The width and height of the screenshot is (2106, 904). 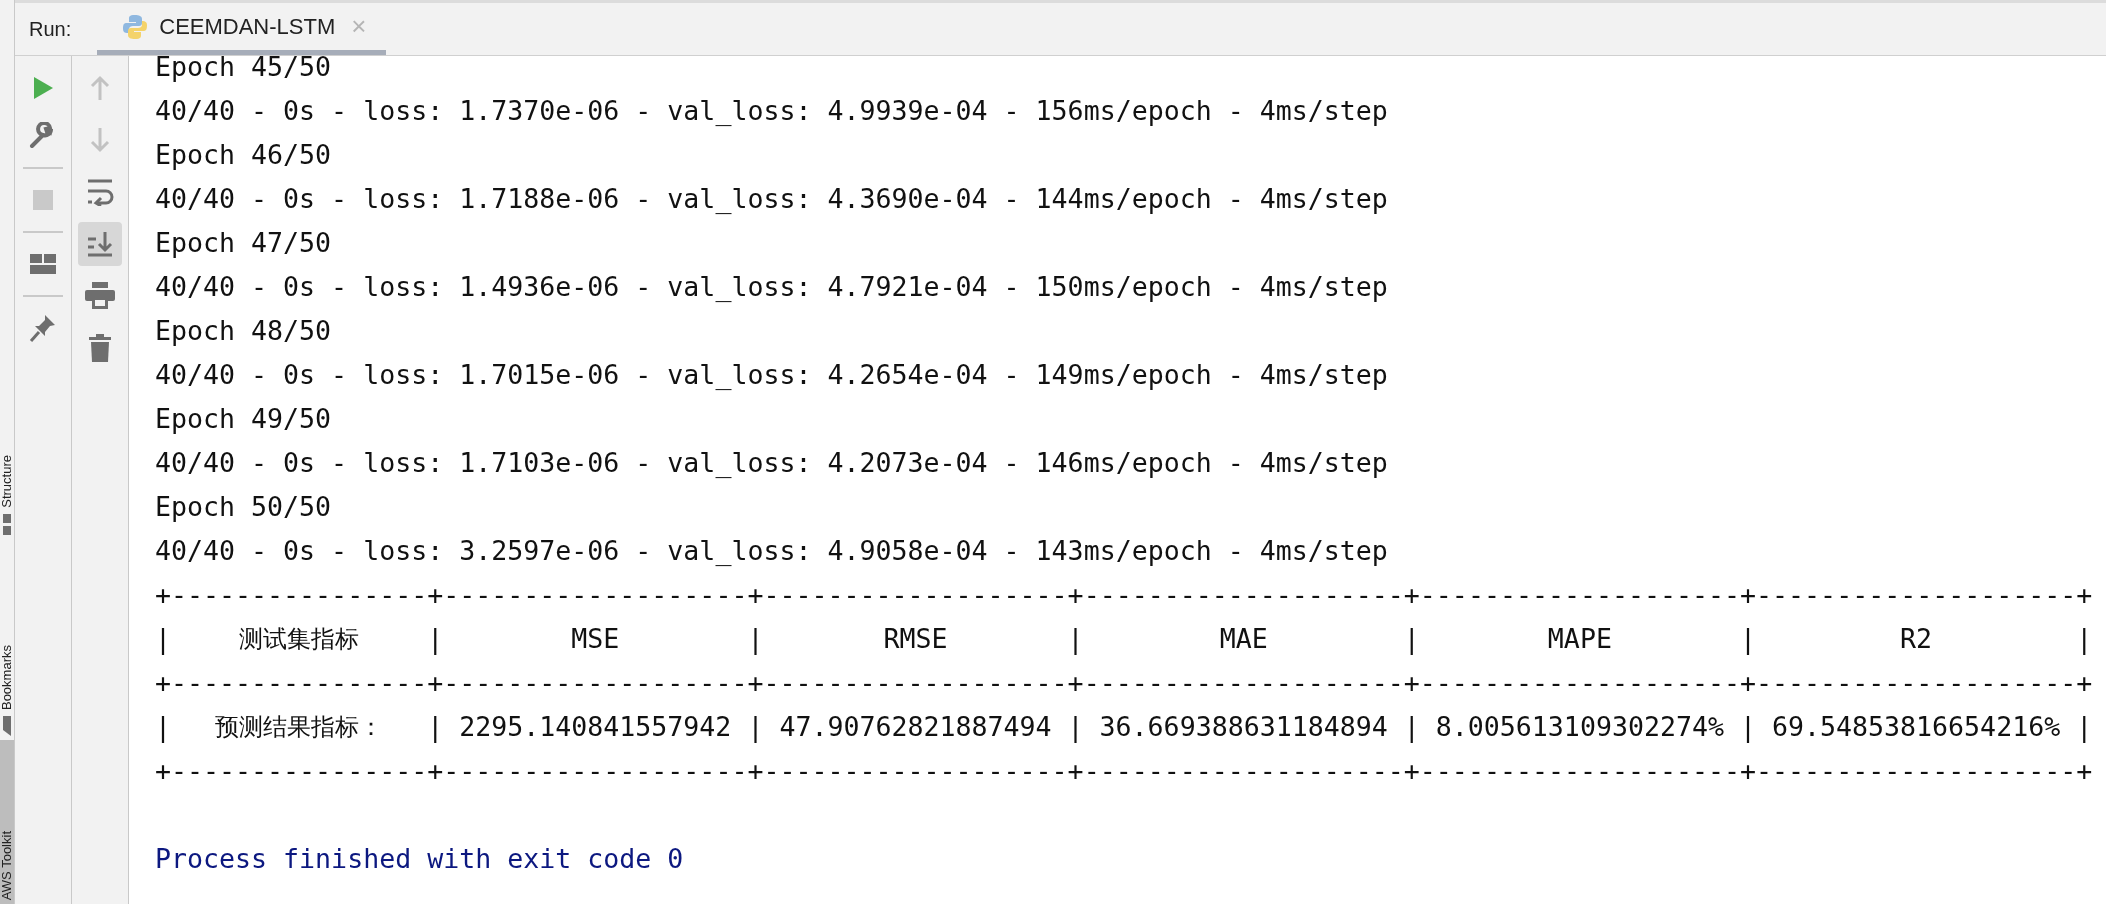 I want to click on scroll-to-end-icon, so click(x=100, y=244).